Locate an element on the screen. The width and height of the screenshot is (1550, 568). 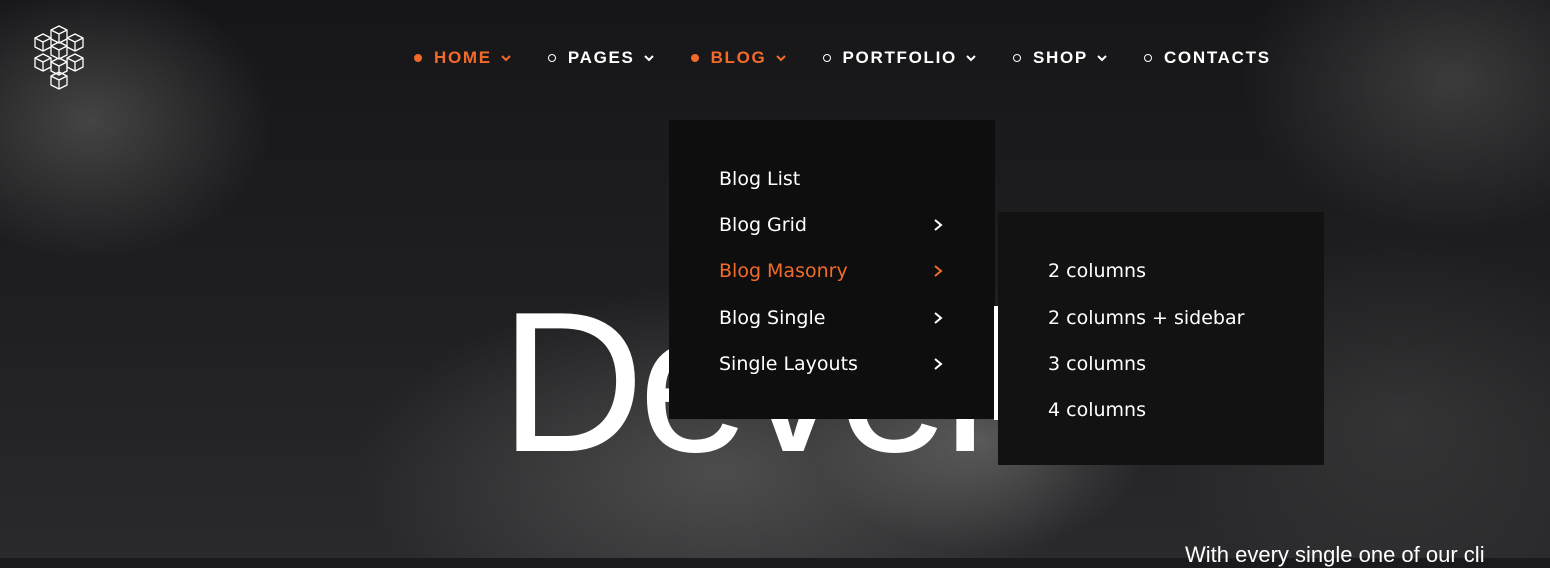
menu-item-label: Blog Masonry is located at coordinates (783, 271).